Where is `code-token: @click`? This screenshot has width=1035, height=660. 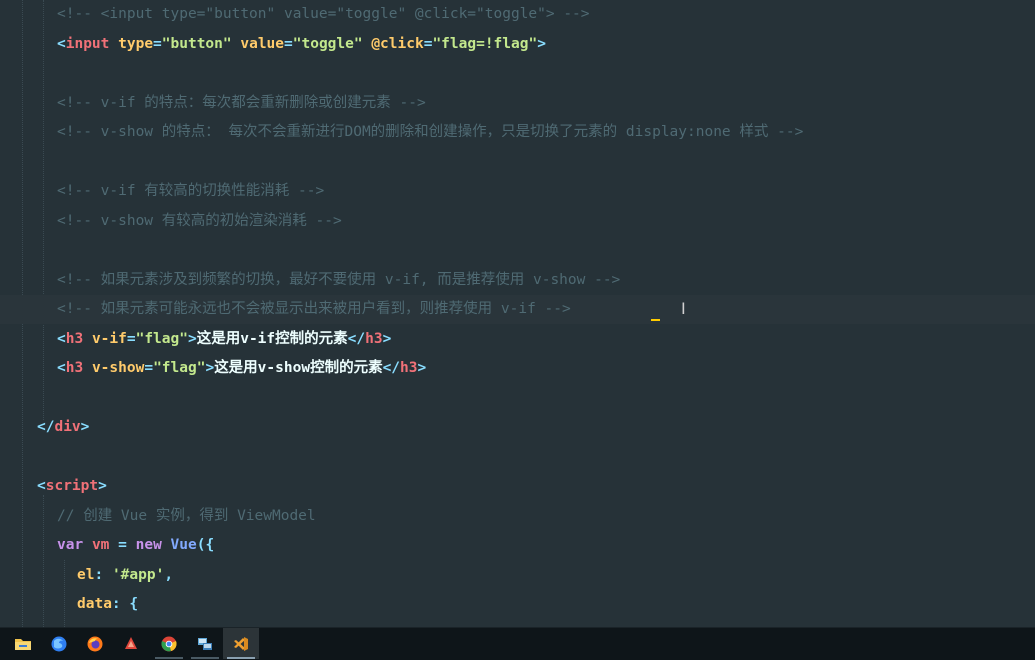
code-token: @click is located at coordinates (397, 43).